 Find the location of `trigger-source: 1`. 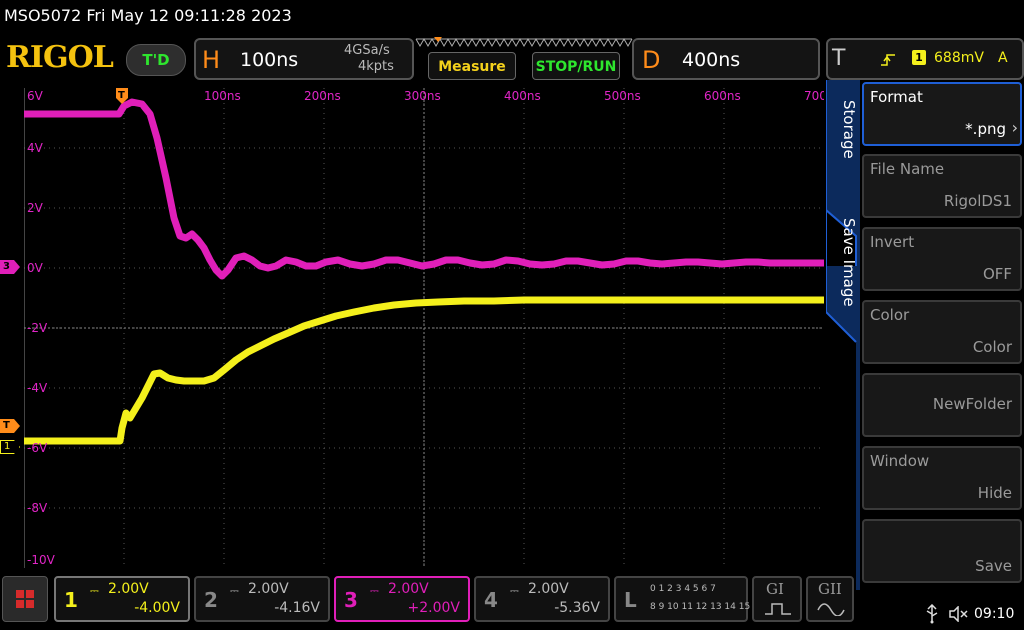

trigger-source: 1 is located at coordinates (919, 57).